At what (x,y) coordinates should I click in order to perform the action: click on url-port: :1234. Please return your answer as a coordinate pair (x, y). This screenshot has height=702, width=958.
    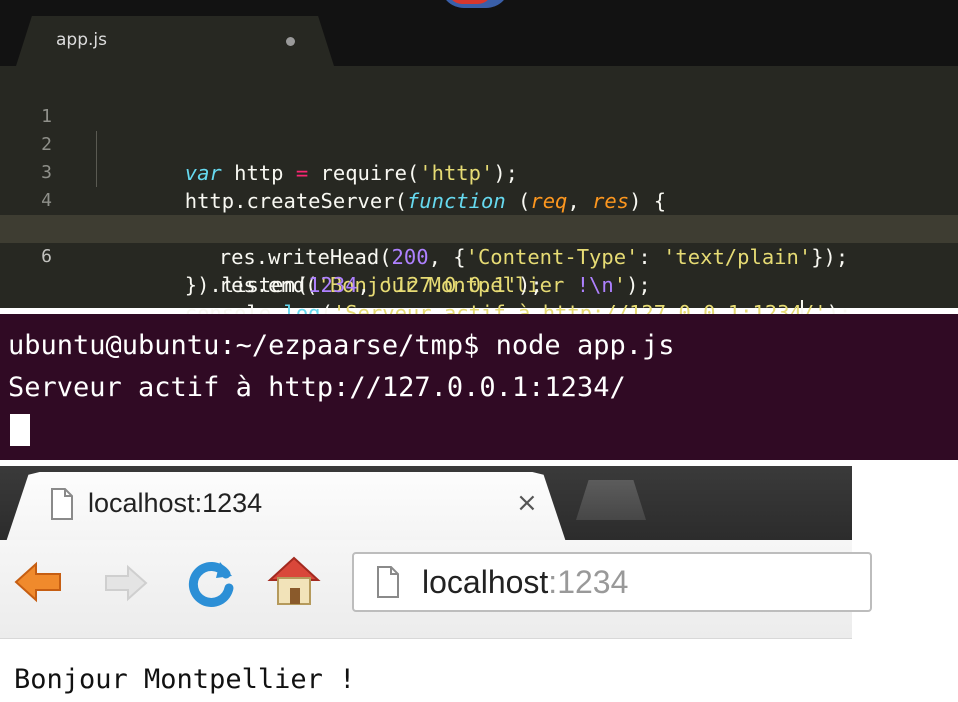
    Looking at the image, I should click on (588, 582).